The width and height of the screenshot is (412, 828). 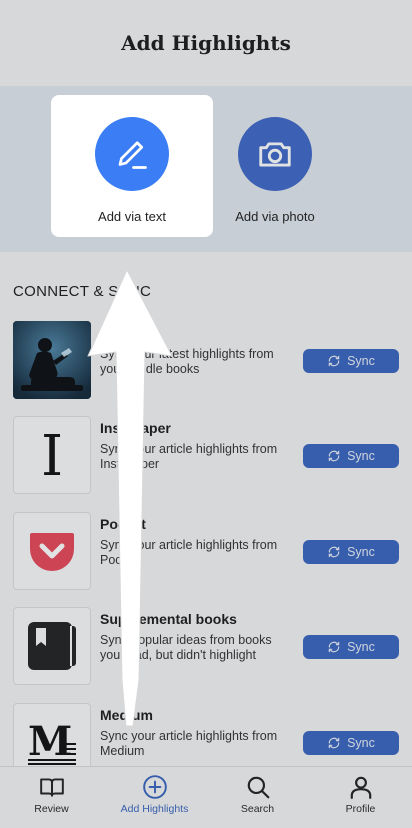 What do you see at coordinates (360, 809) in the screenshot?
I see `tab-label: Profile` at bounding box center [360, 809].